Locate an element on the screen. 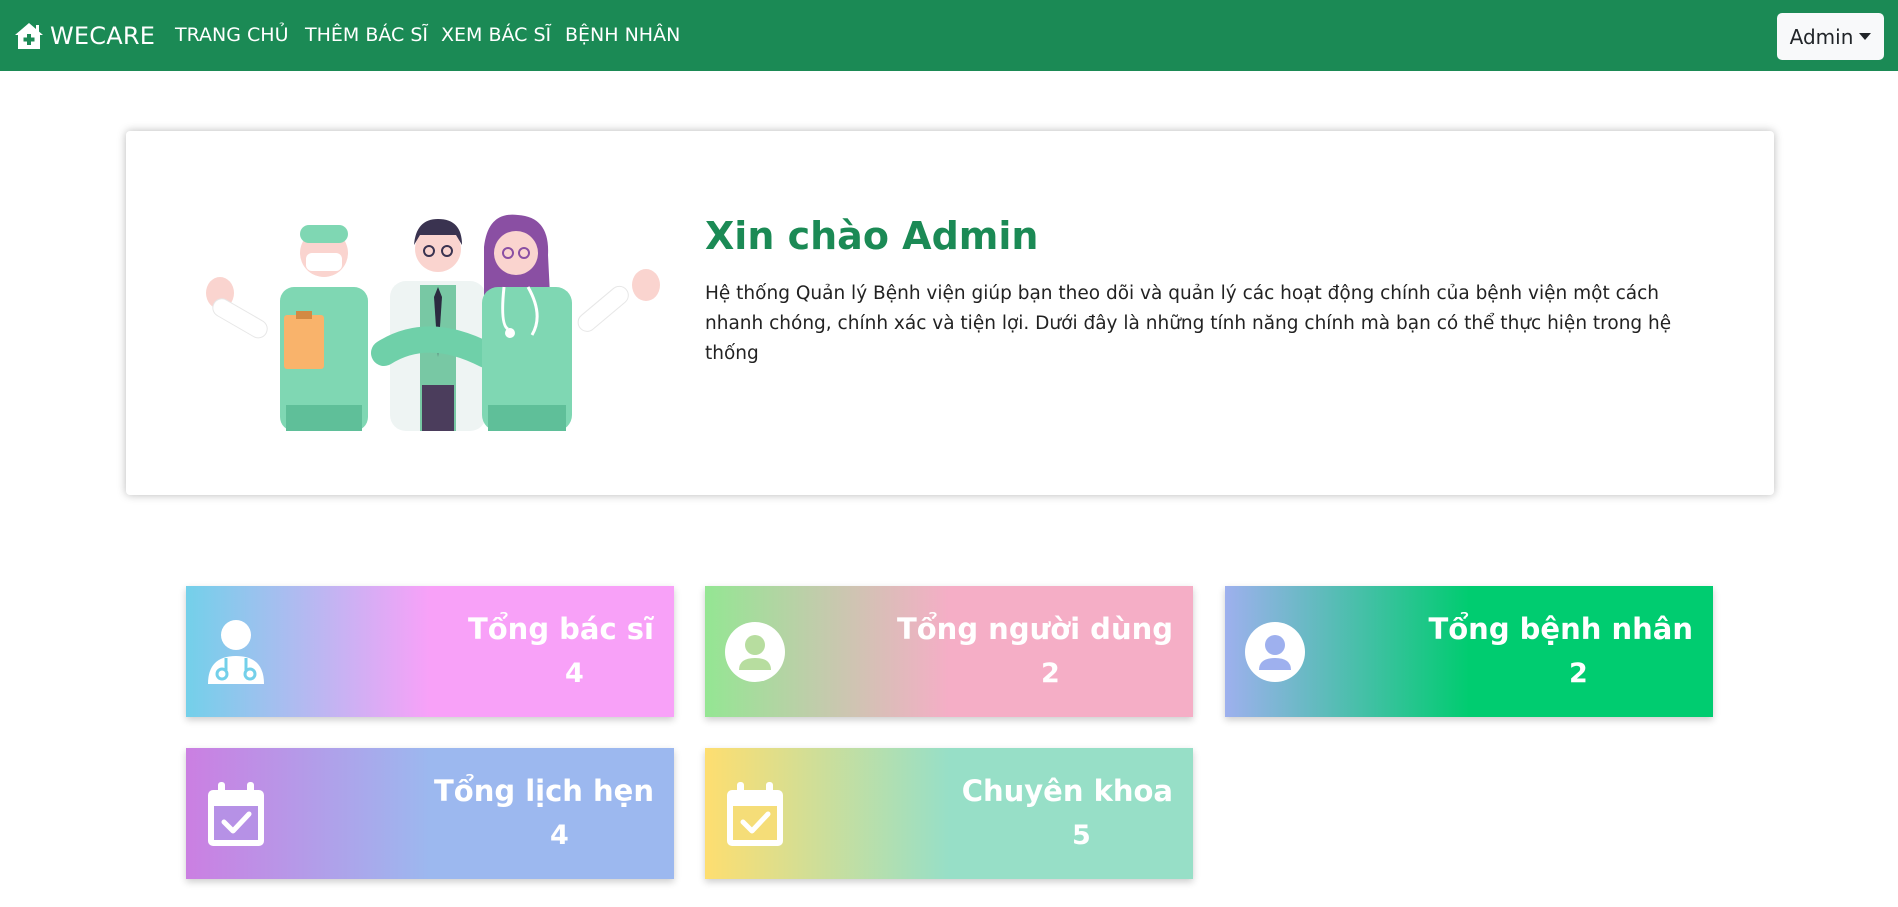 The height and width of the screenshot is (907, 1898). stat-card-users: Tổng người dùng 2 is located at coordinates (949, 651).